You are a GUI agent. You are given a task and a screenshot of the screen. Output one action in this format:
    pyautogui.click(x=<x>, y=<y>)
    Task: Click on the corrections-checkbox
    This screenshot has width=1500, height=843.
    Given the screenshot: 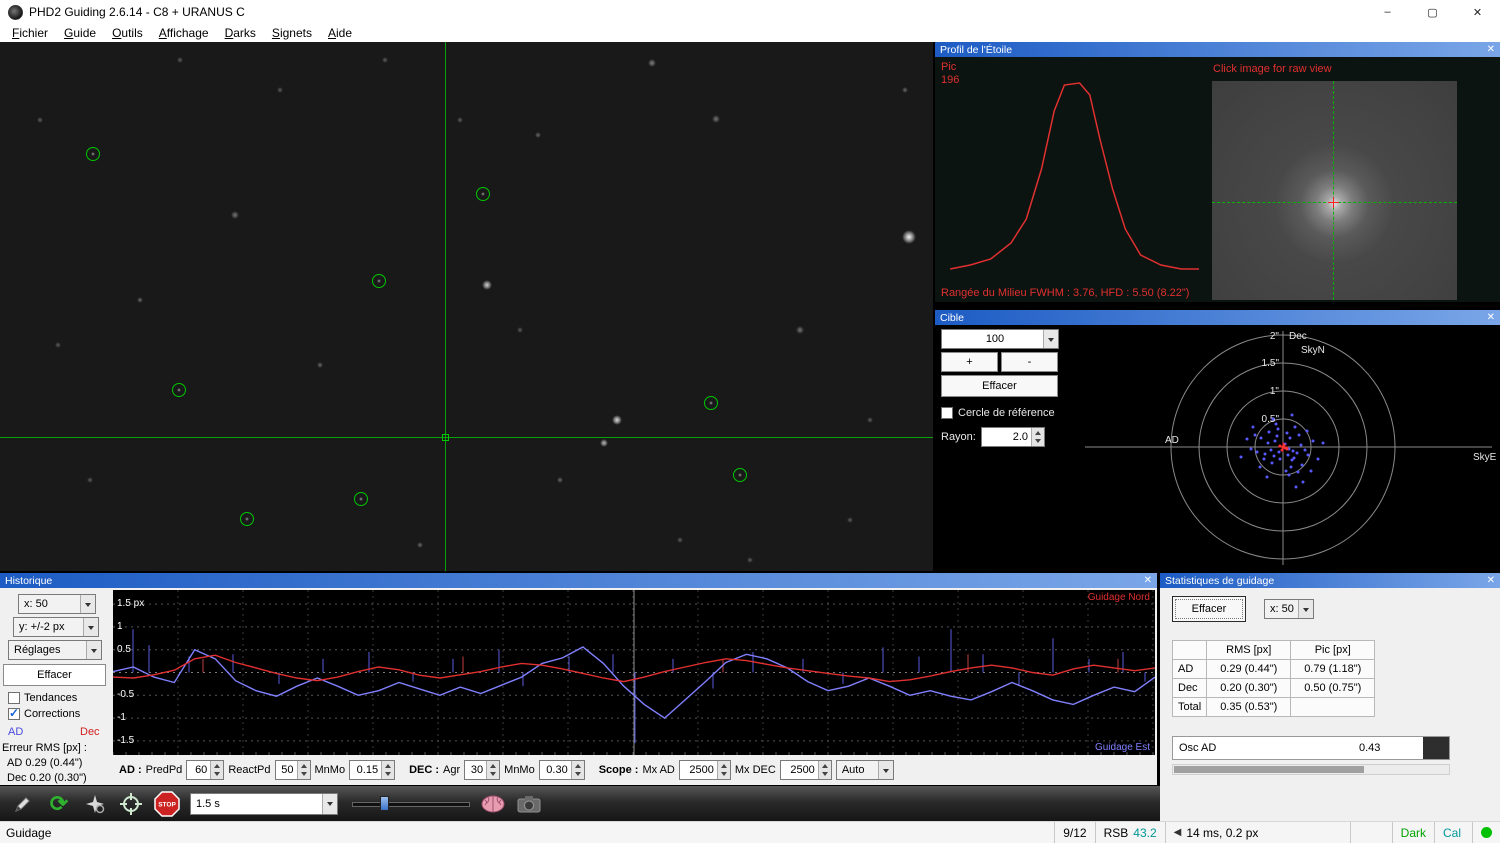 What is the action you would take?
    pyautogui.click(x=14, y=713)
    